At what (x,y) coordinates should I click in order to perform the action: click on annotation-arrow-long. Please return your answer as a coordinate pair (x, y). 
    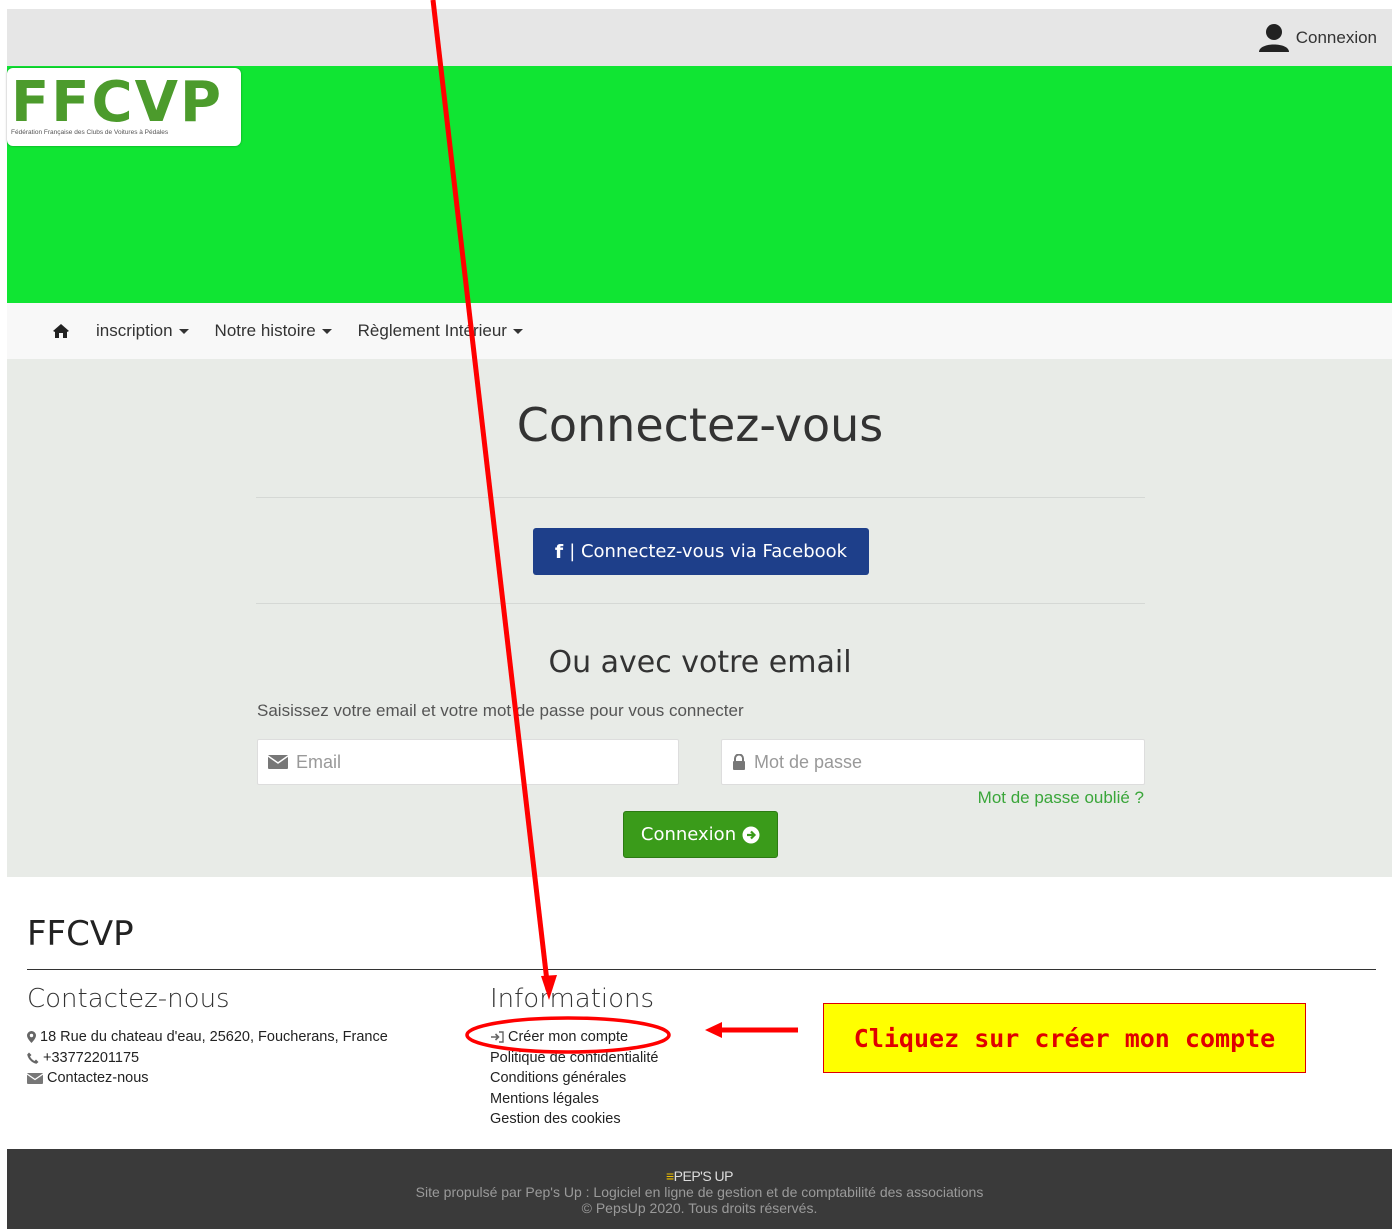
    Looking at the image, I should click on (490, 495).